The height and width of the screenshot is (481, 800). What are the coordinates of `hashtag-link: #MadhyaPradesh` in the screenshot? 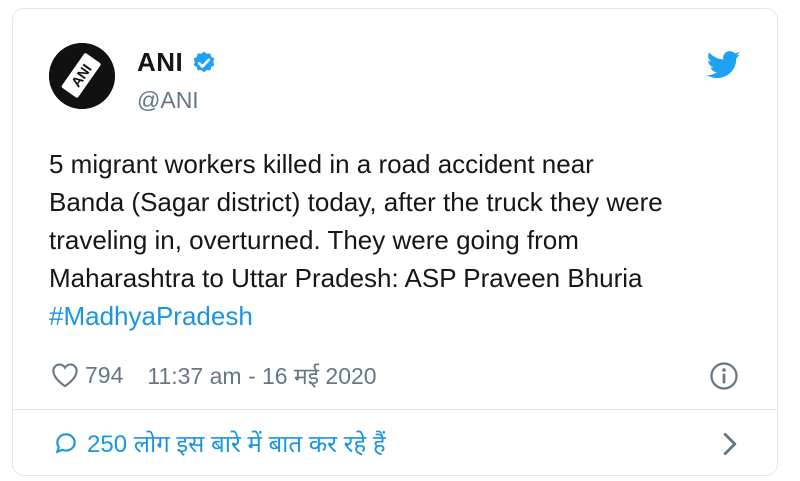 It's located at (409, 316).